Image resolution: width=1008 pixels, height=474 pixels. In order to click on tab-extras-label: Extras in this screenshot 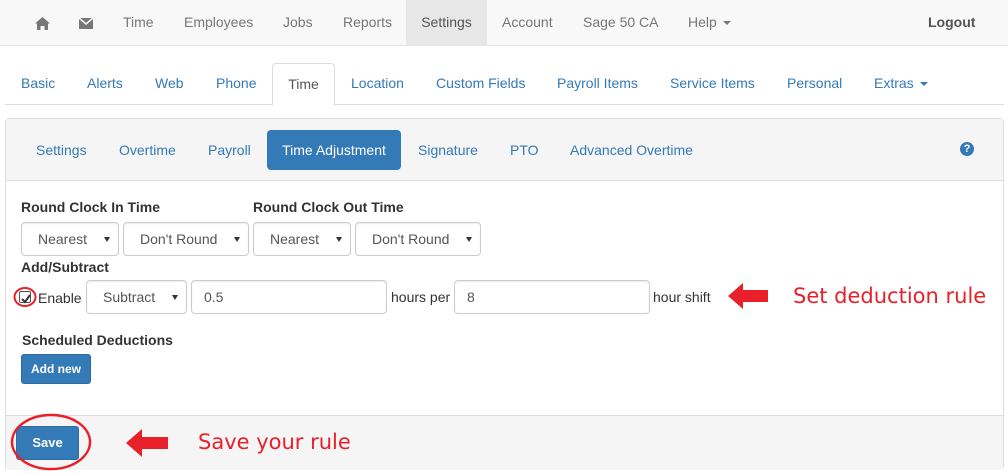, I will do `click(894, 83)`.